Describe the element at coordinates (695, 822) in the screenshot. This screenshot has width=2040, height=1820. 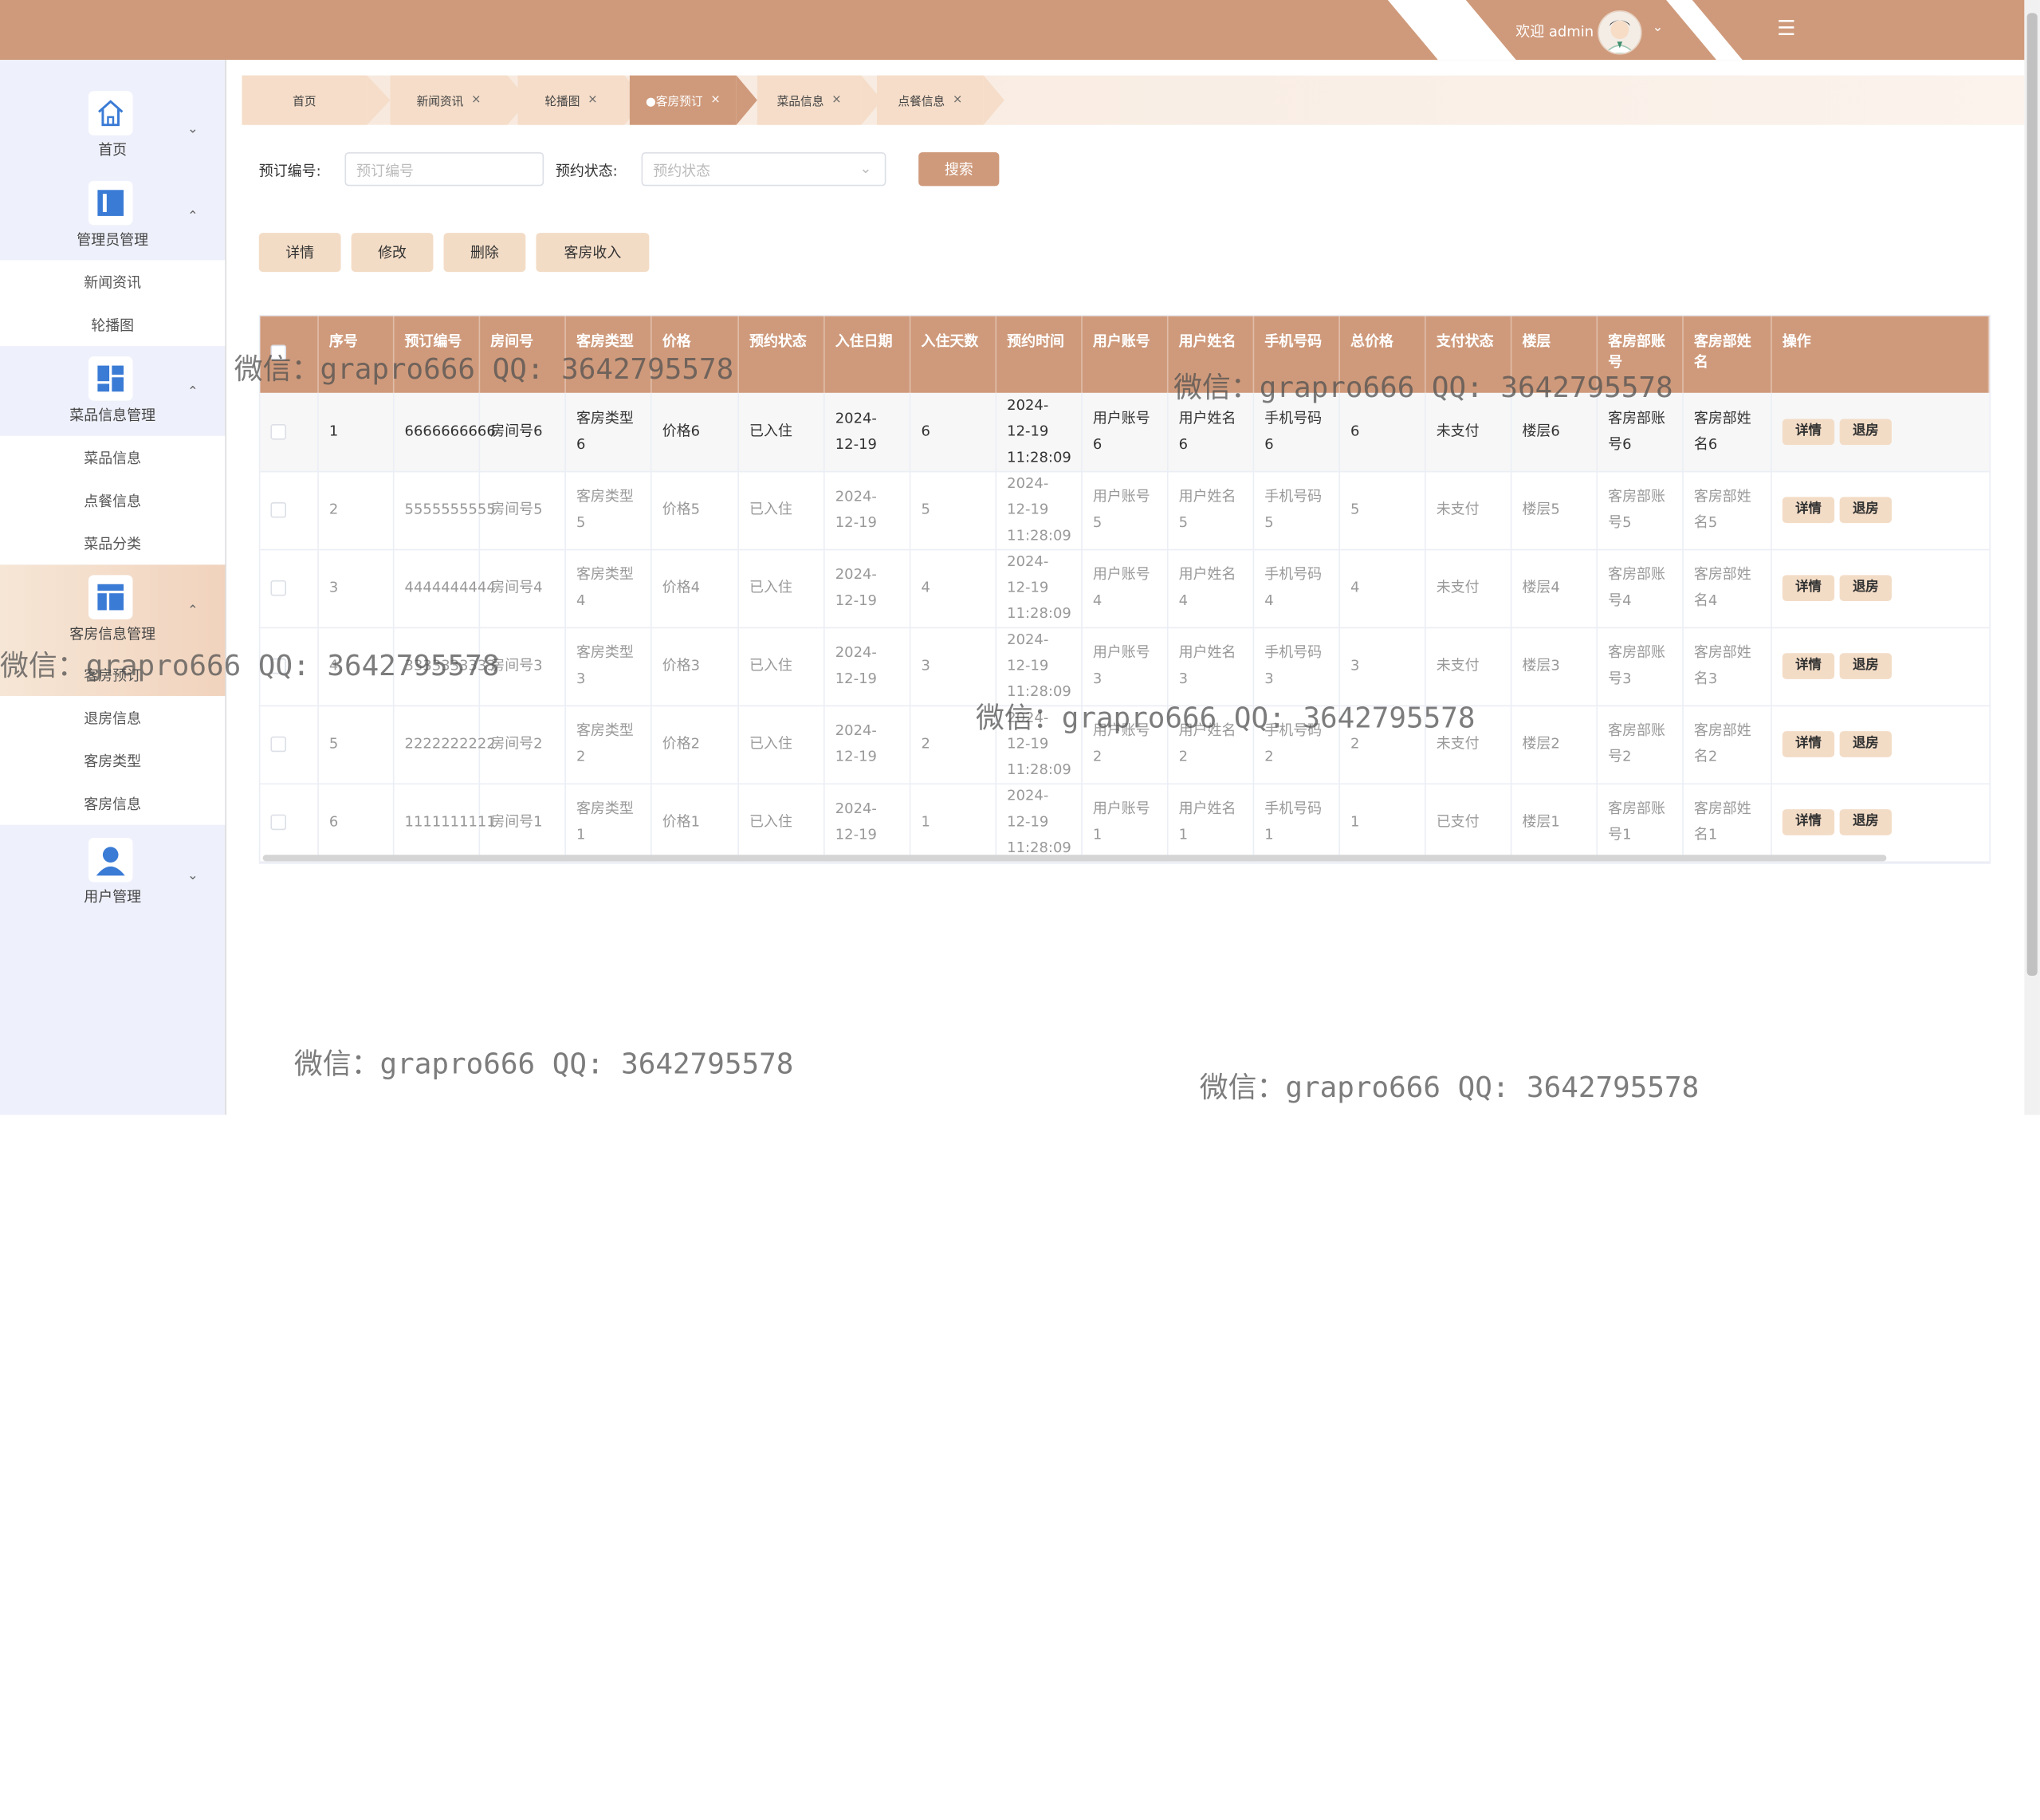
I see `table-cell: 价格1` at that location.